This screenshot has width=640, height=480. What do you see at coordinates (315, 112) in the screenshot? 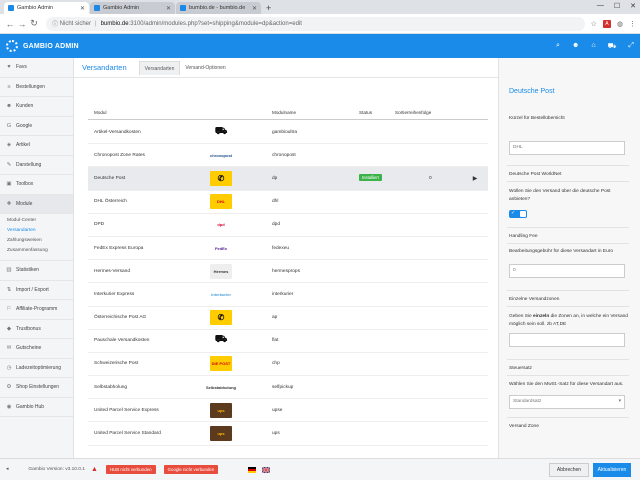
I see `column-modulname: Modulname` at bounding box center [315, 112].